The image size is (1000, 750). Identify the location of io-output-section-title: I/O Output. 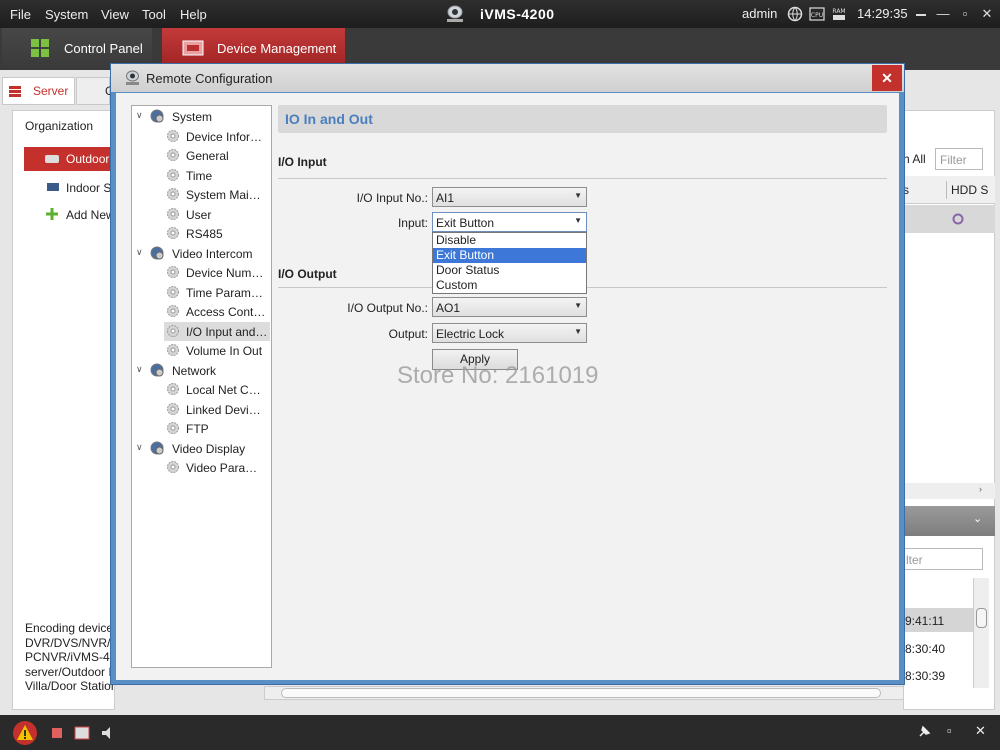
(307, 274).